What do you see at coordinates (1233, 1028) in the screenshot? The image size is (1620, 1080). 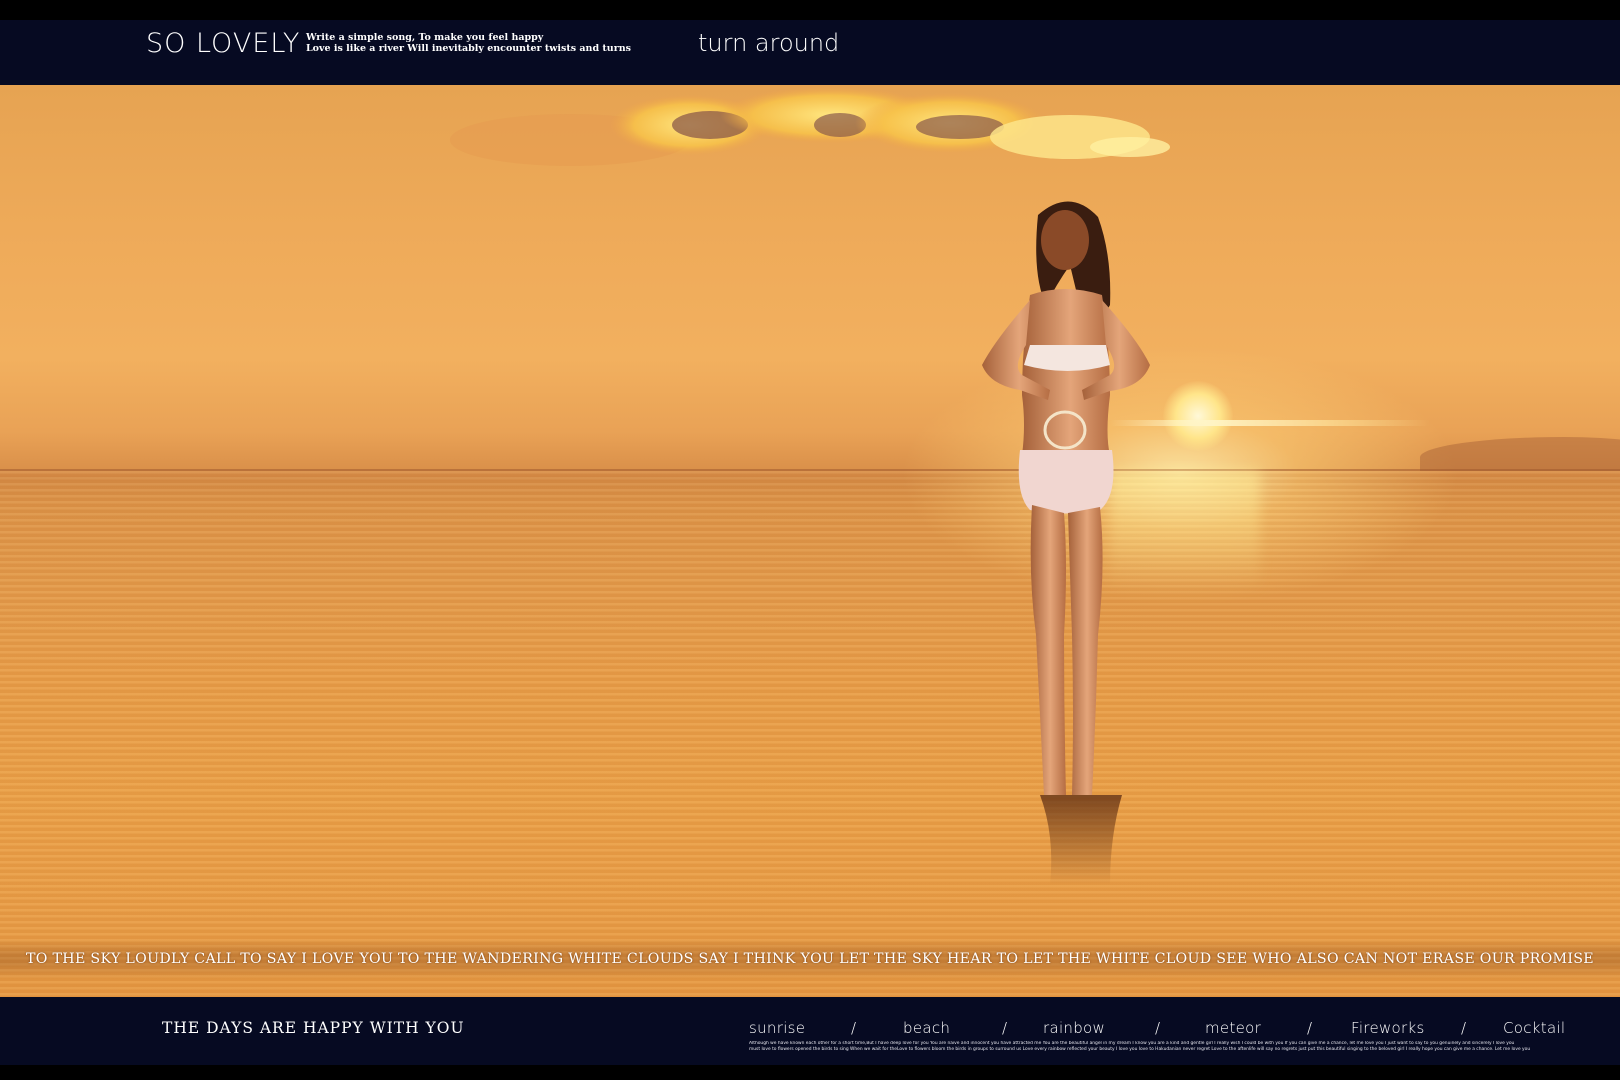 I see `keyword-meteor: meteor` at bounding box center [1233, 1028].